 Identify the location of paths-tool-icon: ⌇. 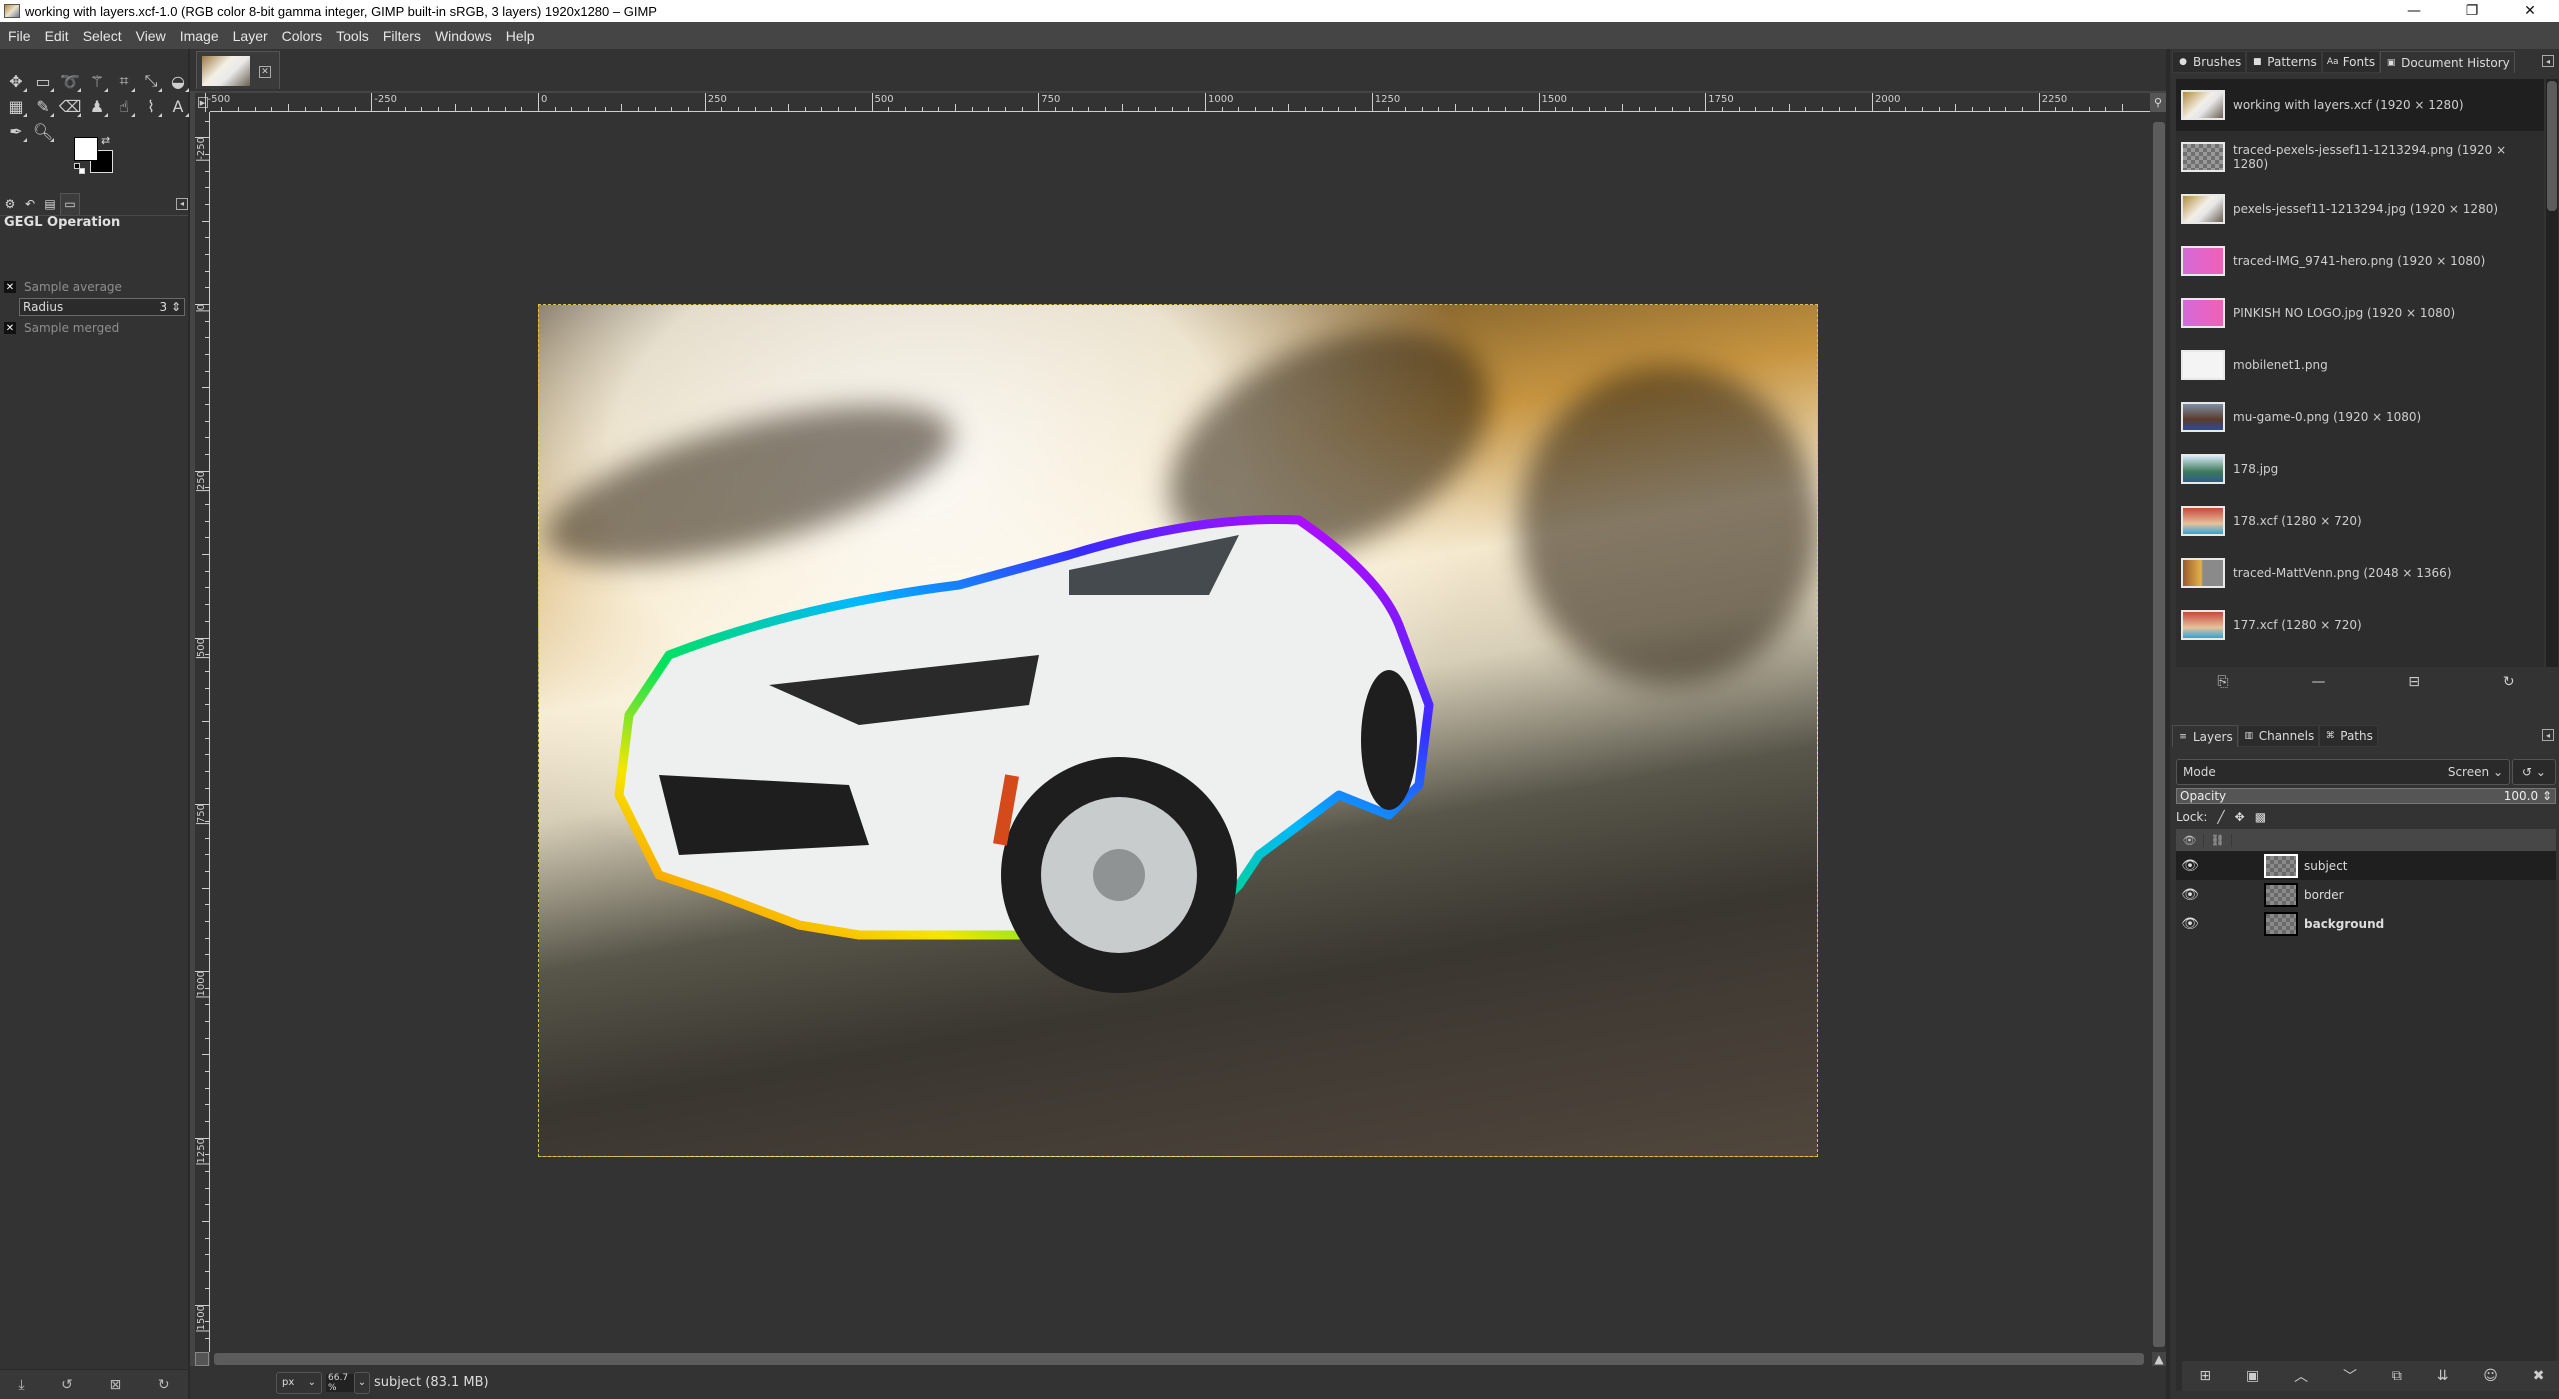
(151, 106).